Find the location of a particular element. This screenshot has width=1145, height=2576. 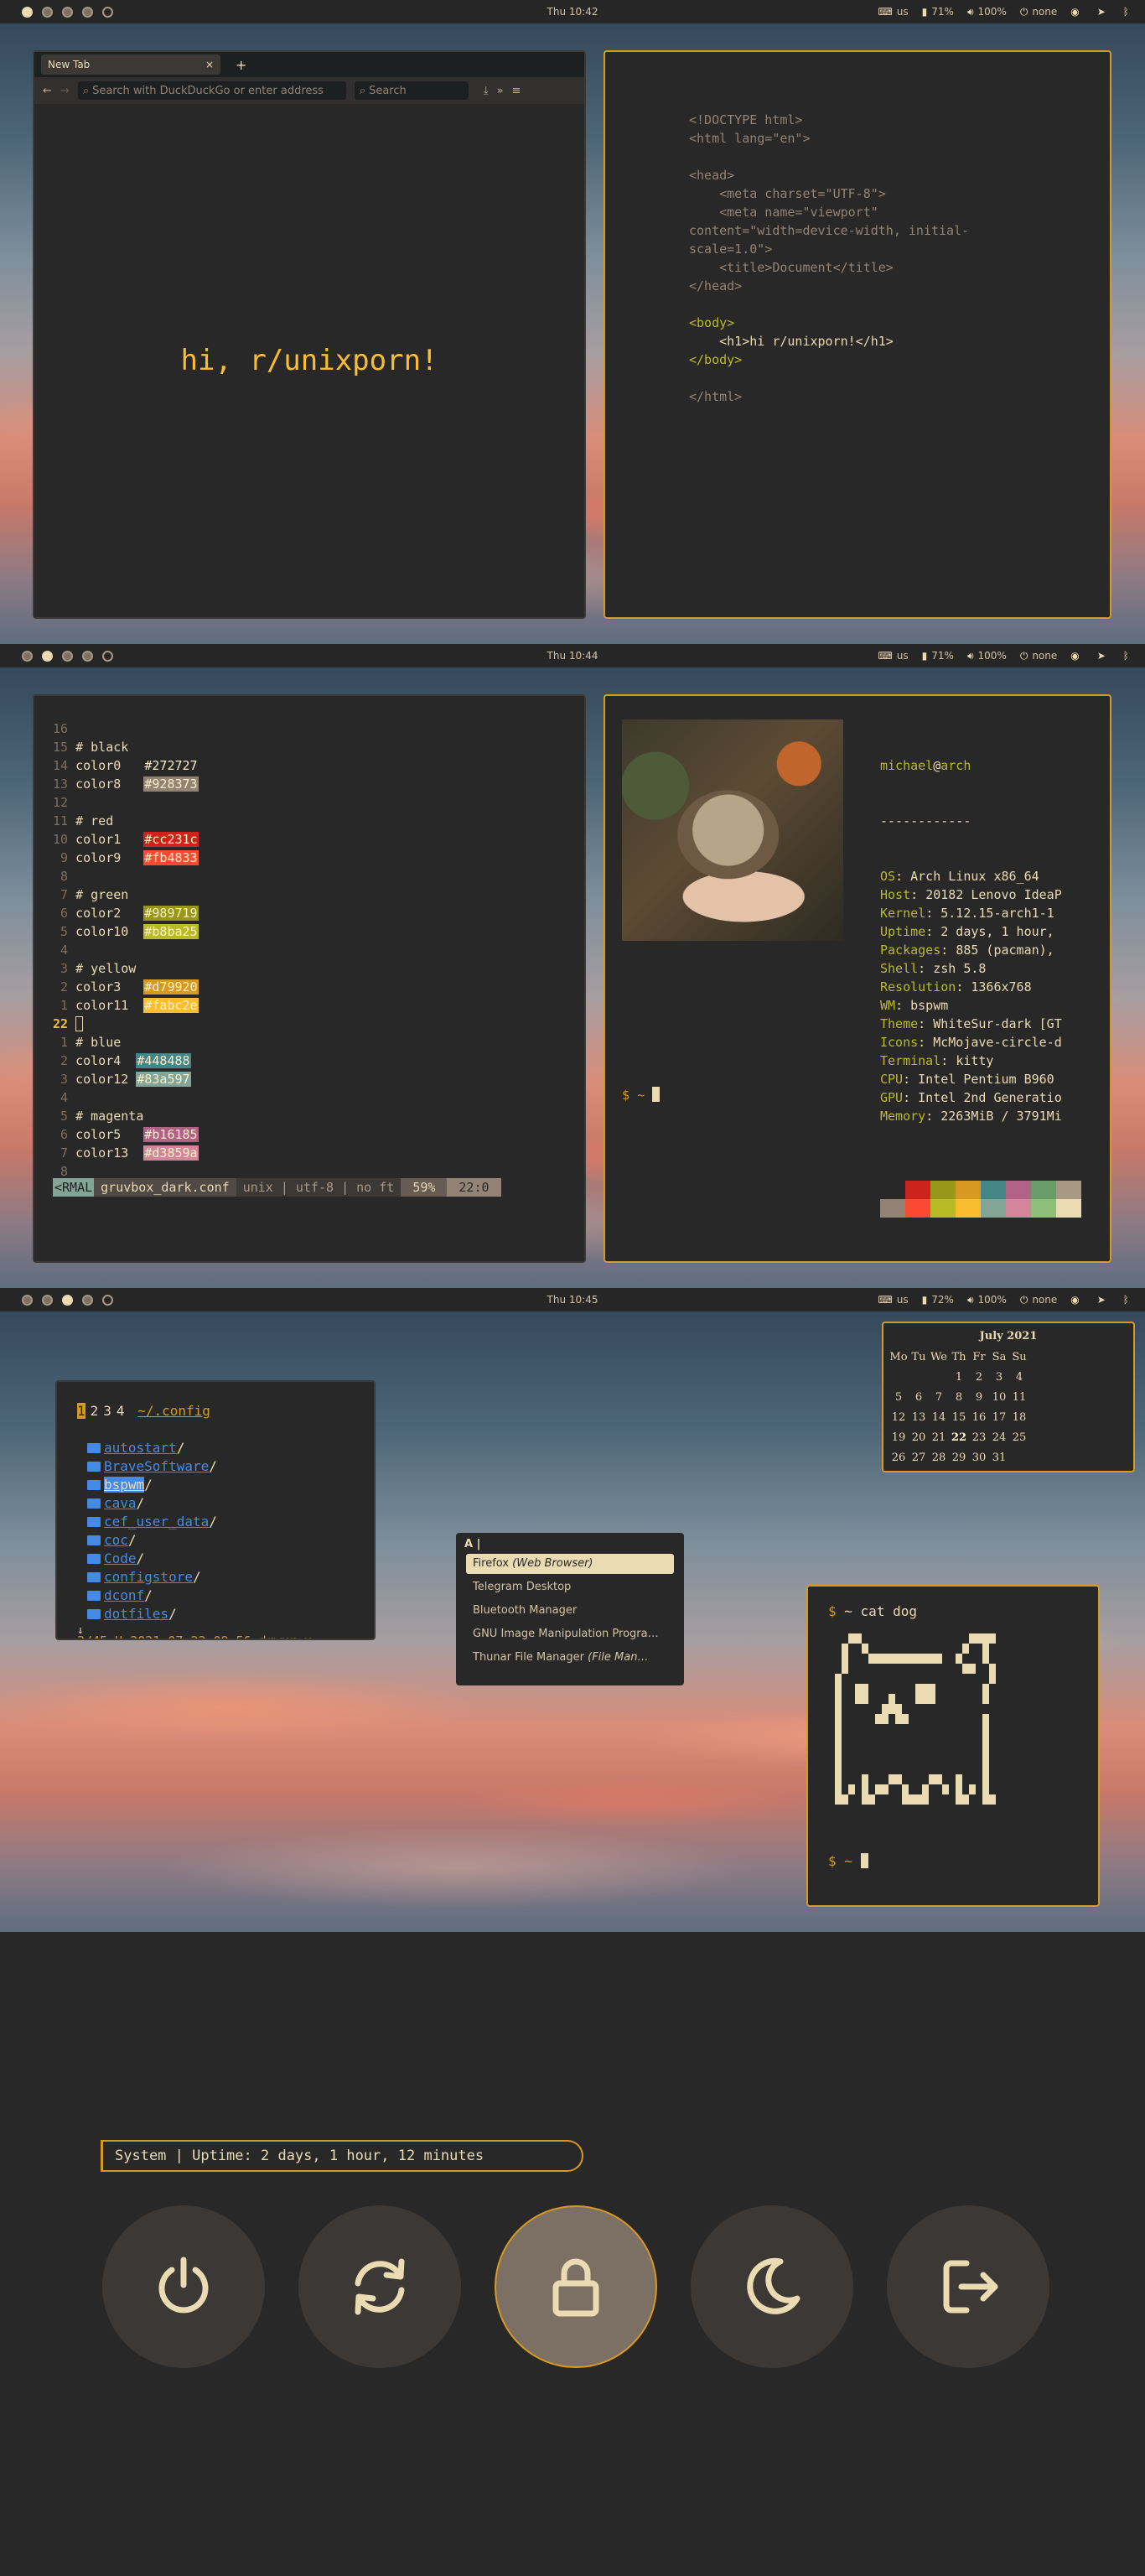

calendar-day: 26 is located at coordinates (899, 1458).